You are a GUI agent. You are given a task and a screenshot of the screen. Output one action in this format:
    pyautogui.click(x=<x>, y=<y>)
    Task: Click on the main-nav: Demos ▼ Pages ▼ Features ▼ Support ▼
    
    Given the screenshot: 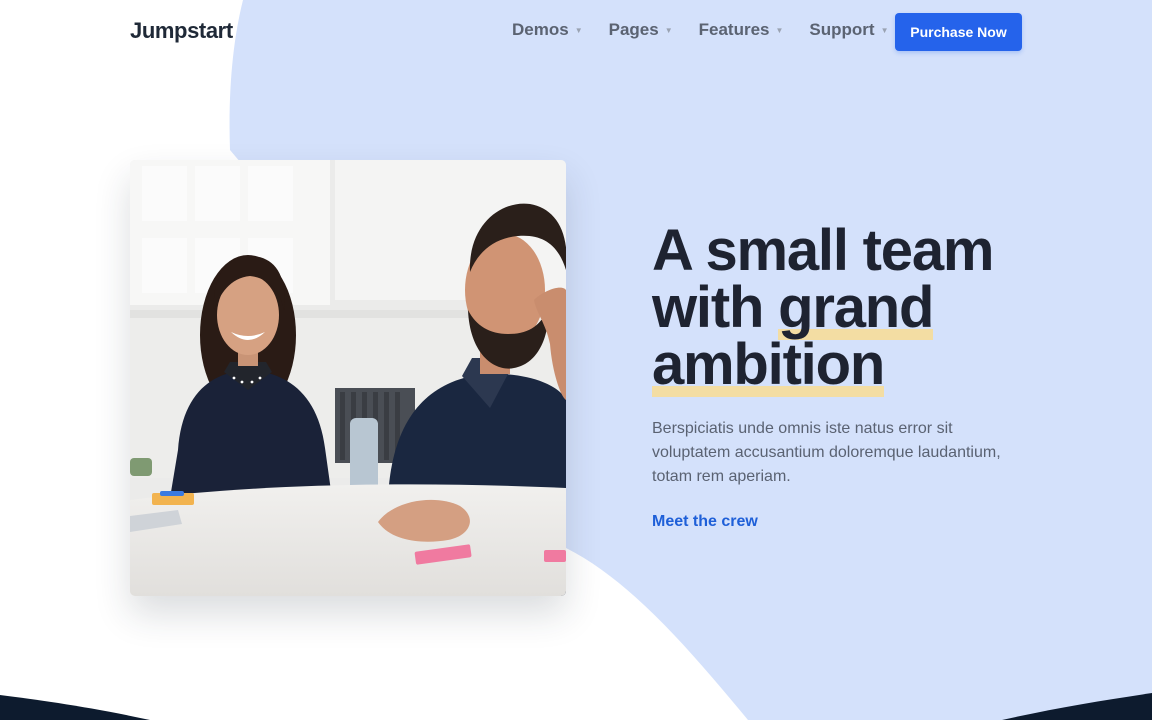 What is the action you would take?
    pyautogui.click(x=700, y=30)
    